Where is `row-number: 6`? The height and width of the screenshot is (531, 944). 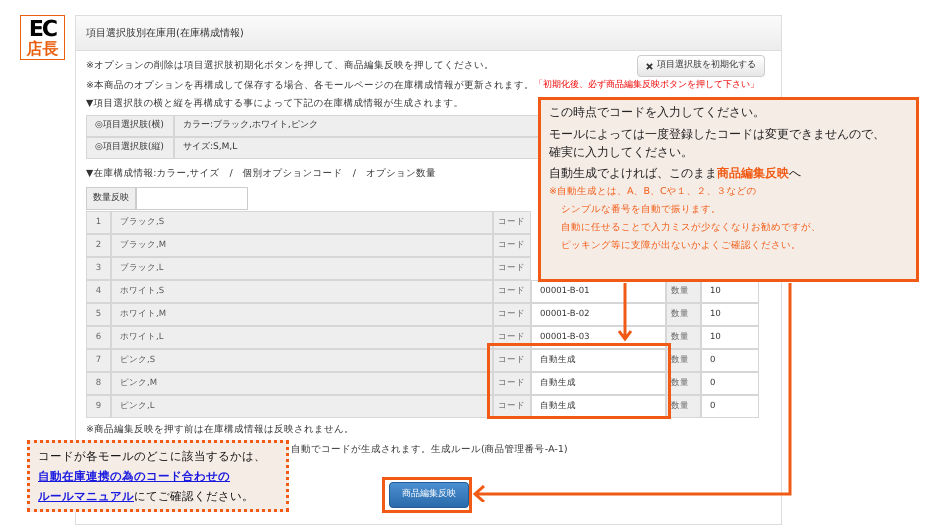
row-number: 6 is located at coordinates (98, 337).